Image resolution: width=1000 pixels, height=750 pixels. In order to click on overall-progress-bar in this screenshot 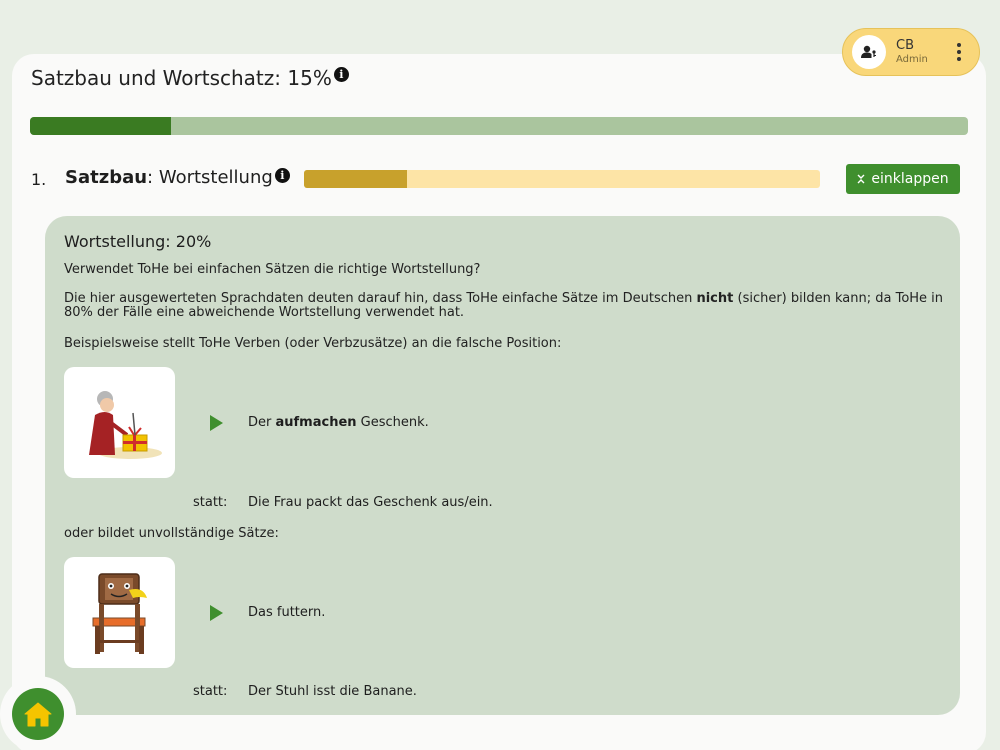, I will do `click(499, 126)`.